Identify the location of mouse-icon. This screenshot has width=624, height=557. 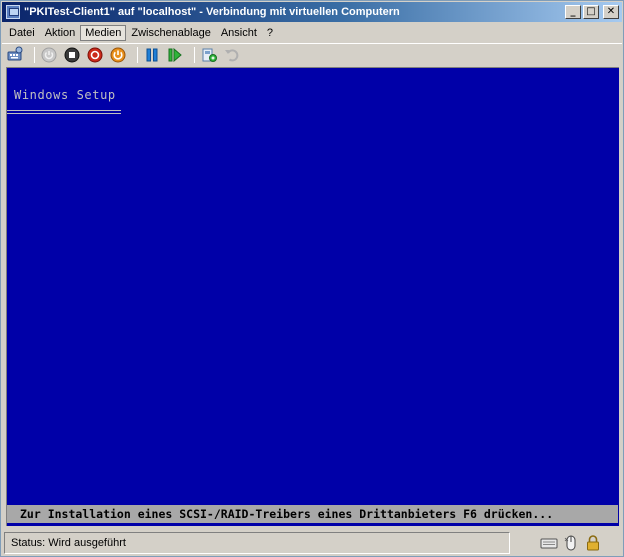
(570, 542).